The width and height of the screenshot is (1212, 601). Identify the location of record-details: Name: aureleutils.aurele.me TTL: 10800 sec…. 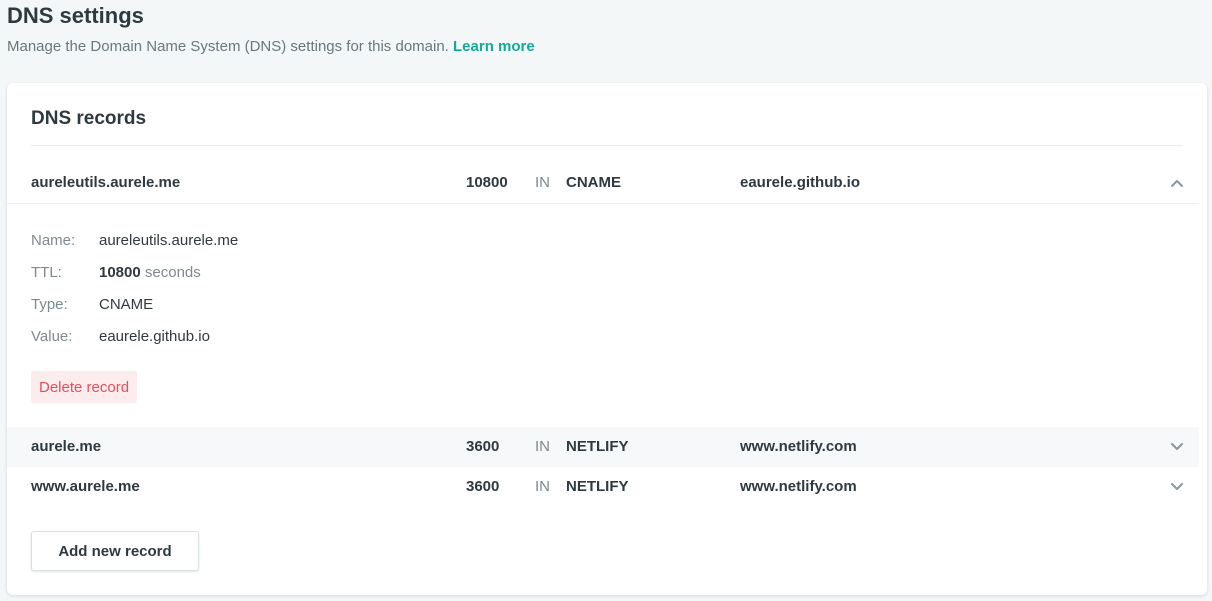
(134, 289).